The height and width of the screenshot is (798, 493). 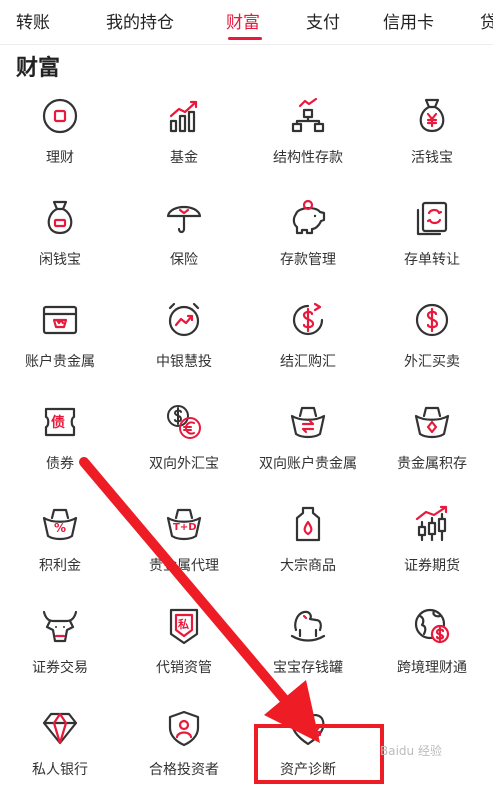 I want to click on grid-item-label: 合格投资者, so click(x=184, y=770).